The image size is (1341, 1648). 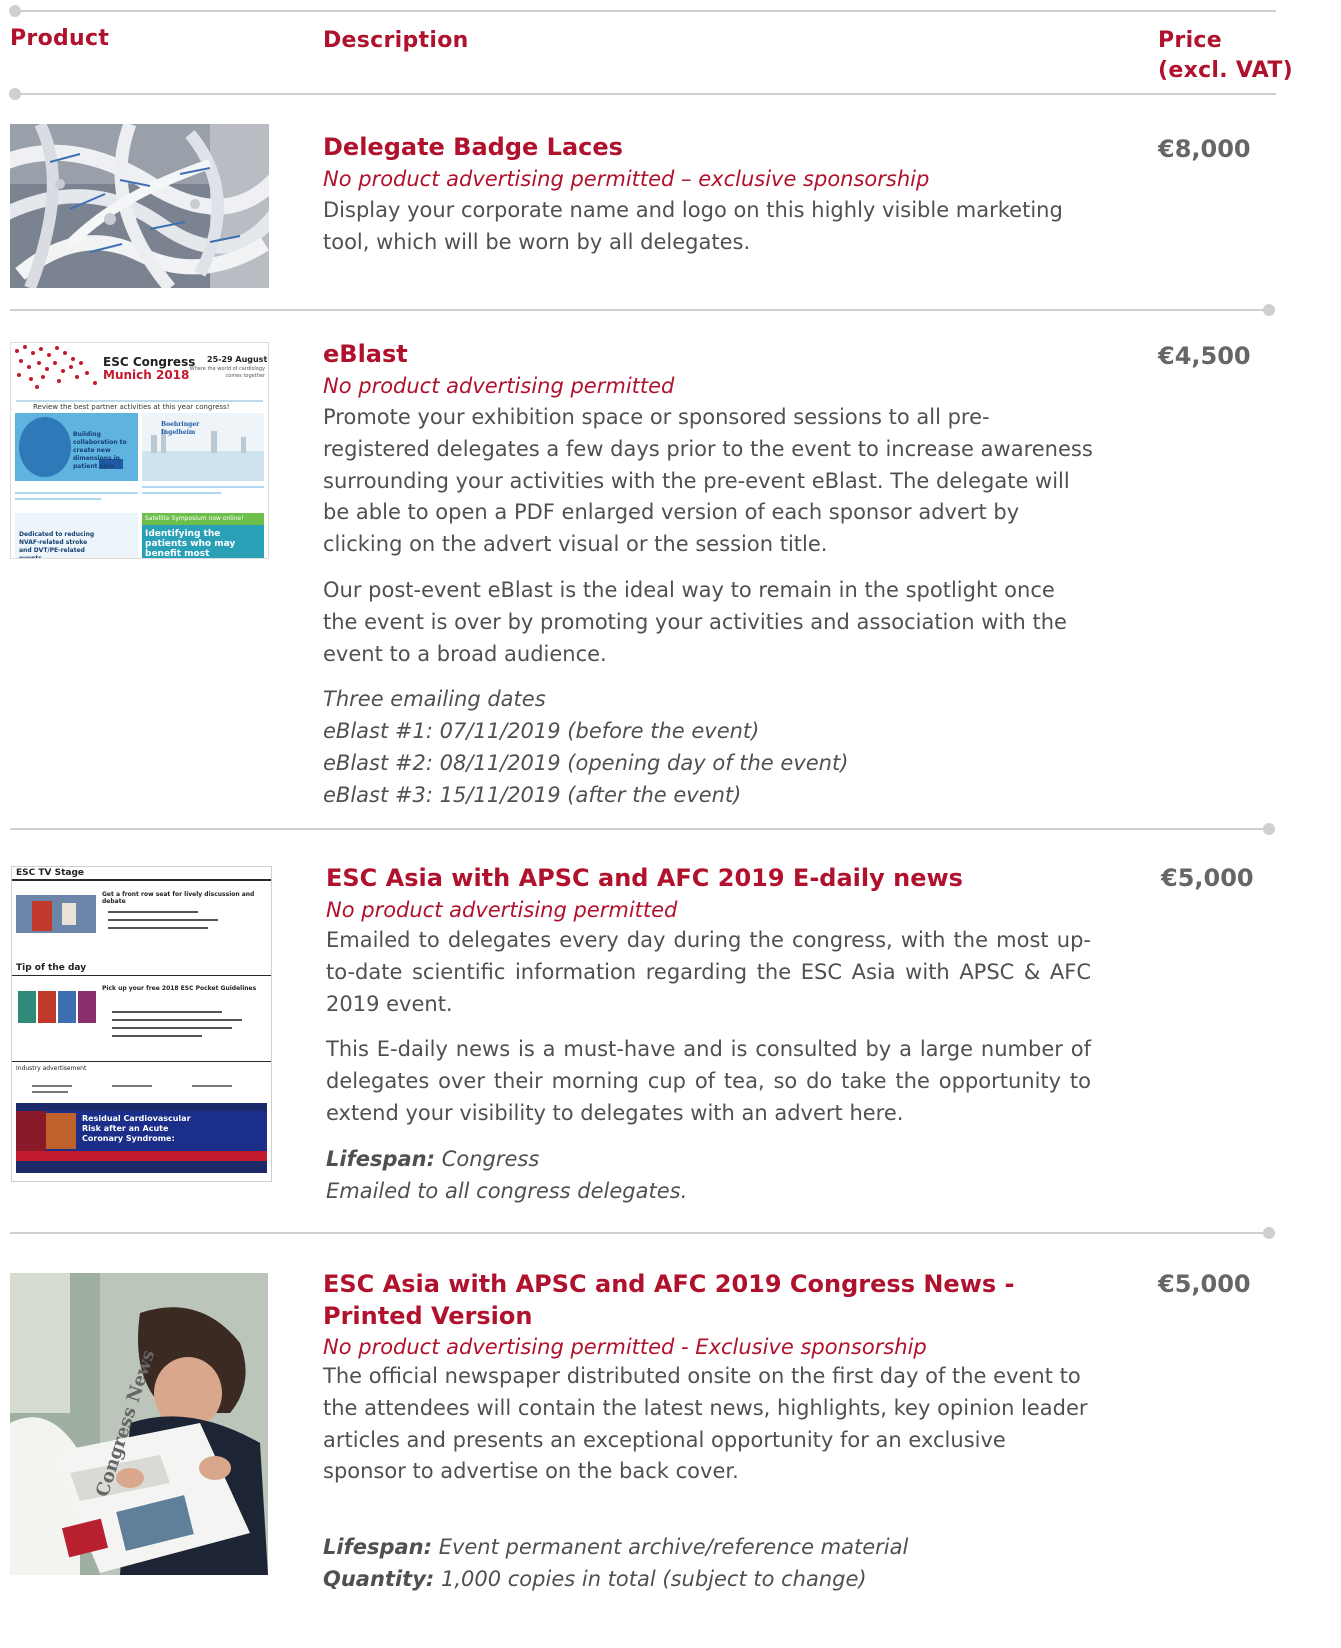 I want to click on item-price: €8,000, so click(x=1204, y=149).